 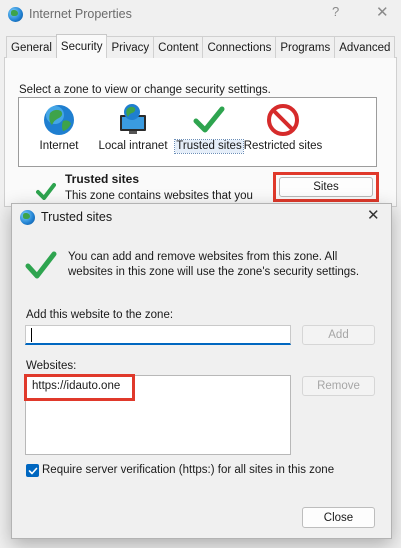 What do you see at coordinates (283, 120) in the screenshot?
I see `no-entry-icon` at bounding box center [283, 120].